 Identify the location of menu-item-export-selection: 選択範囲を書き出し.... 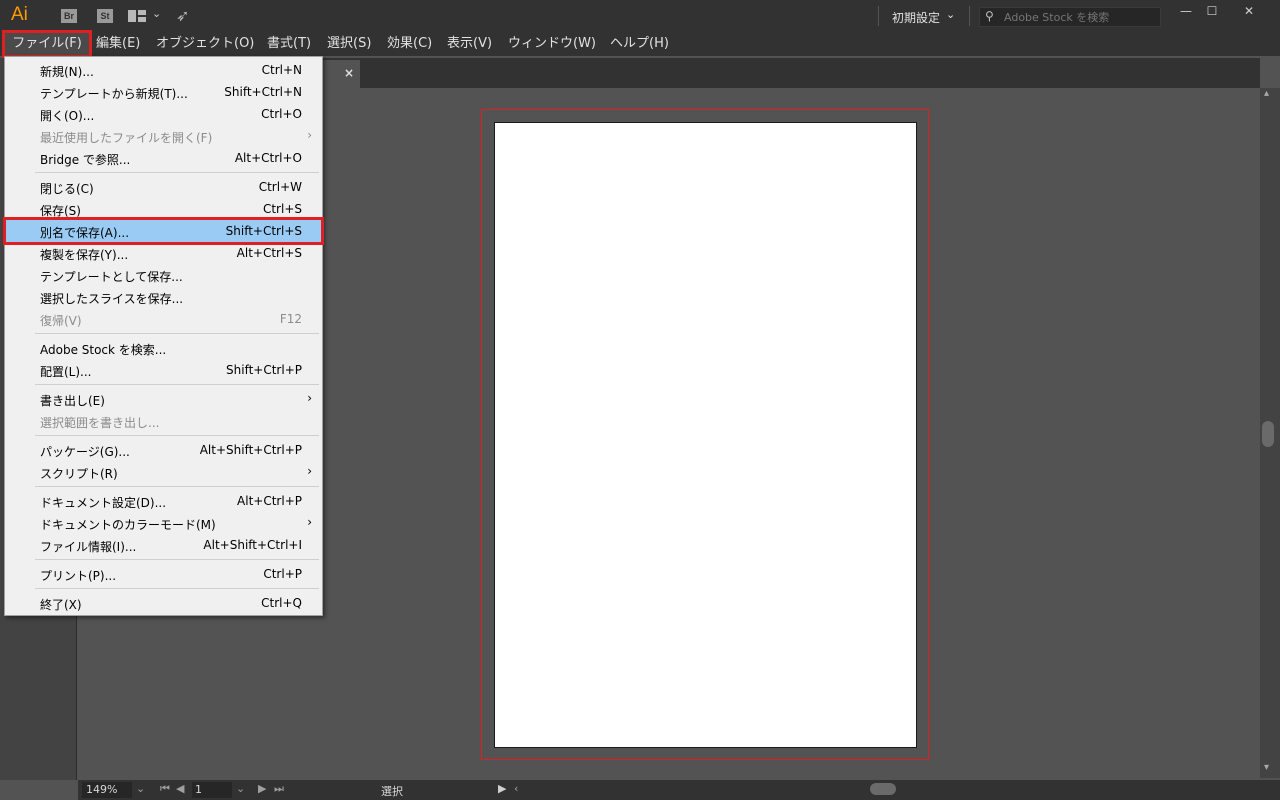
(163, 421).